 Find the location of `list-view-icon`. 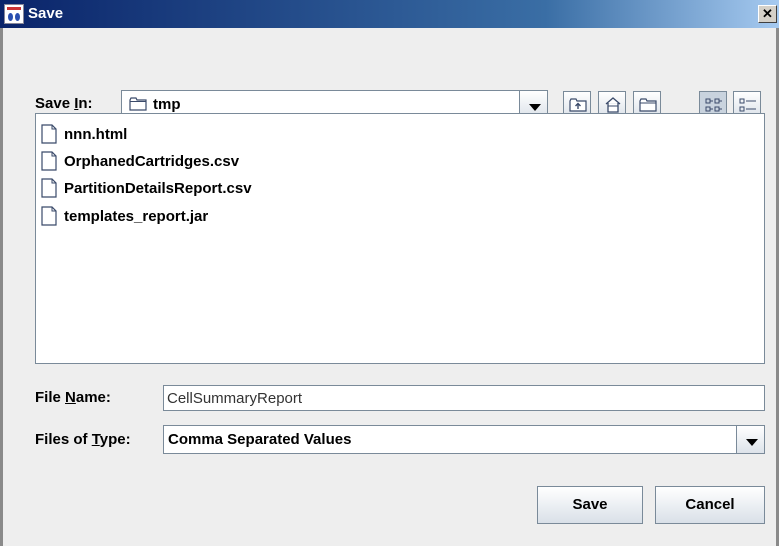

list-view-icon is located at coordinates (713, 105).